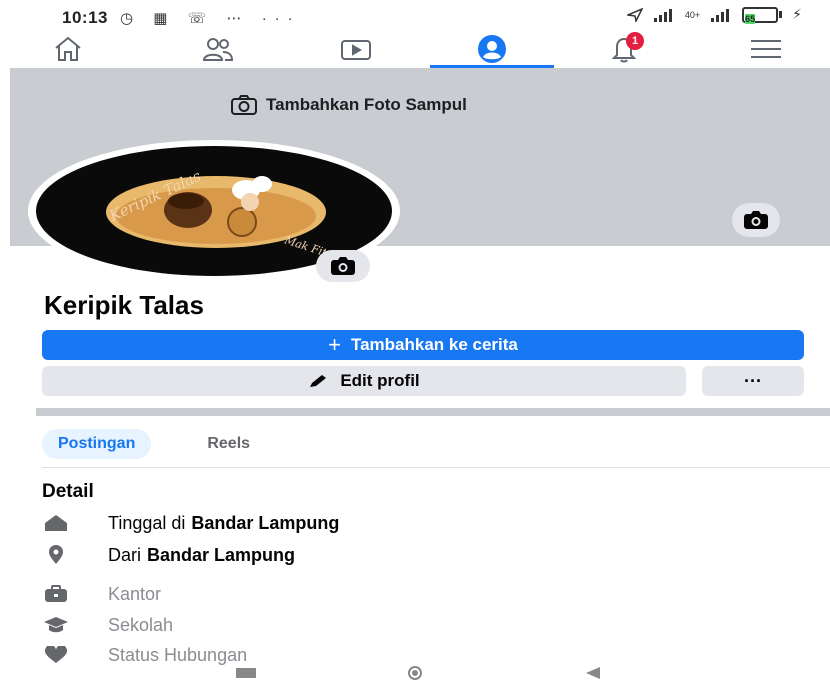 The height and width of the screenshot is (684, 830). I want to click on detail-row-relationship: Status Hubungan, so click(144, 655).